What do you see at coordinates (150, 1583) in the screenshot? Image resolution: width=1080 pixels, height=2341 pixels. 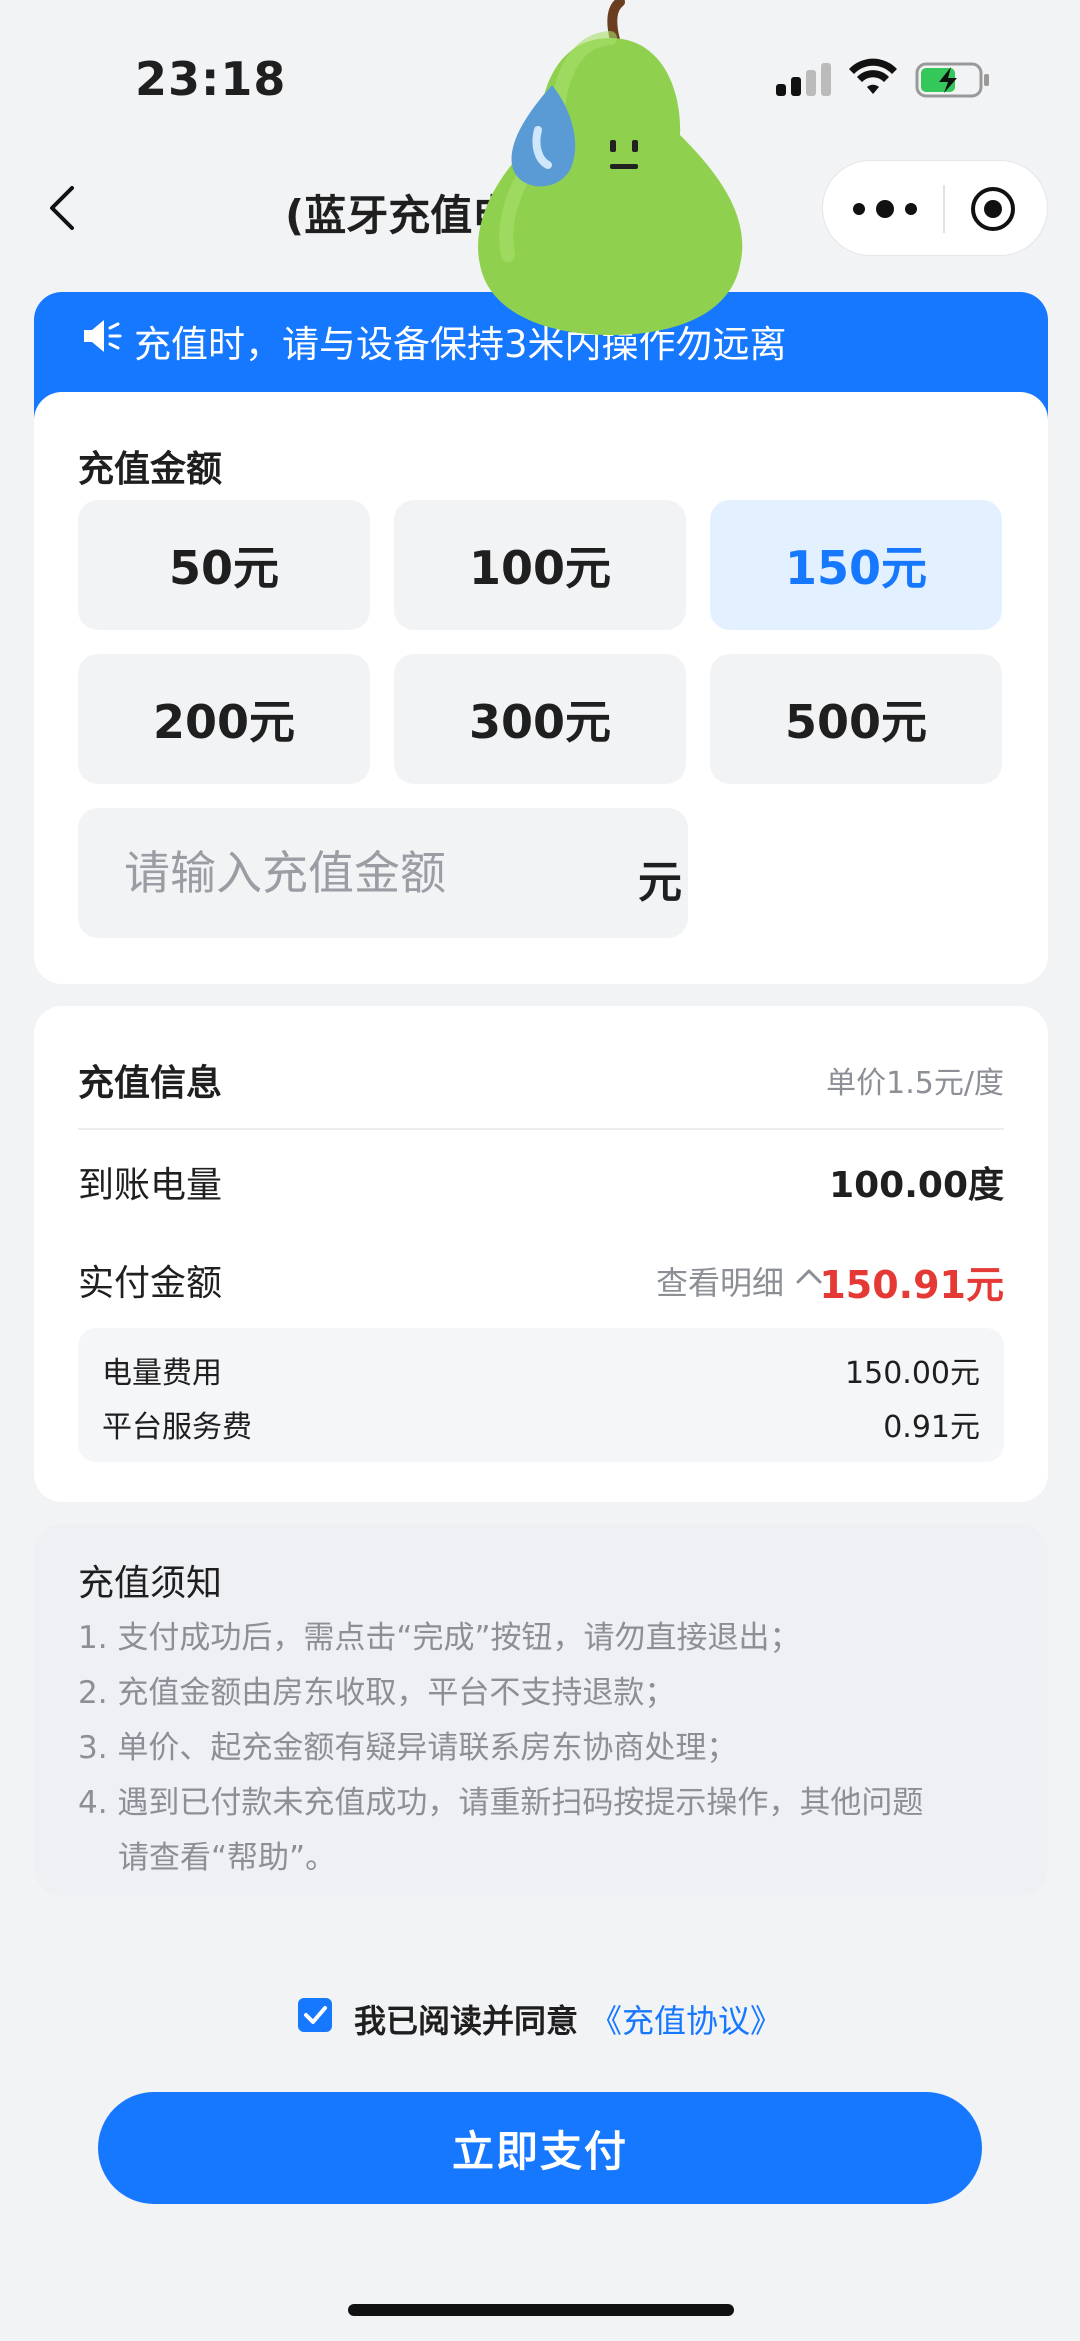 I see `notes-title: 充值须知` at bounding box center [150, 1583].